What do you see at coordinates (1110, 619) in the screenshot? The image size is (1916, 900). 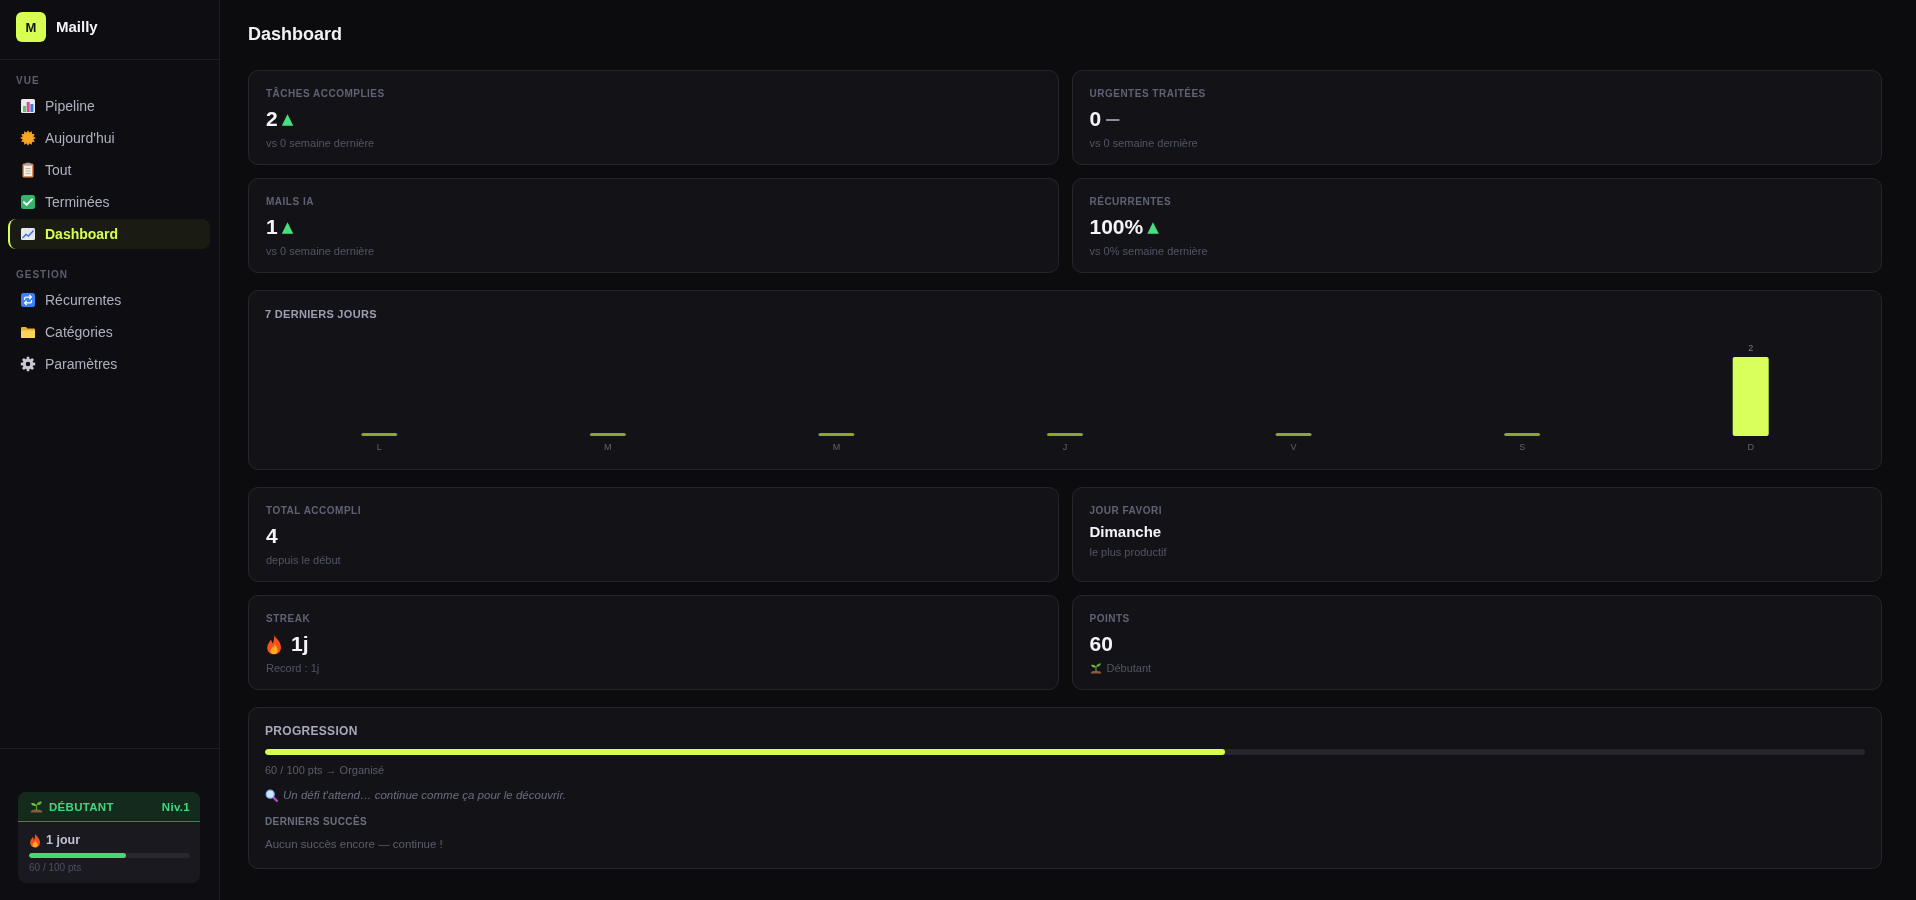 I see `stat-label: POINTS` at bounding box center [1110, 619].